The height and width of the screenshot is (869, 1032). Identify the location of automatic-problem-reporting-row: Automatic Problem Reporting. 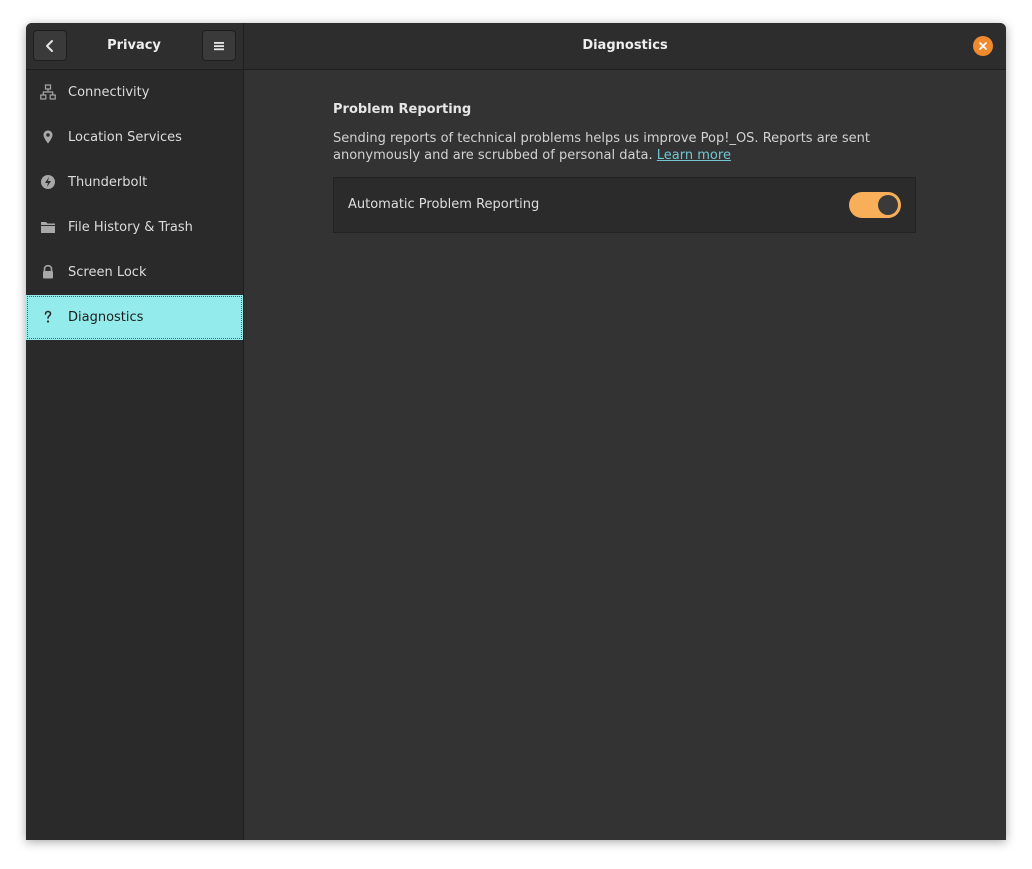
(624, 205).